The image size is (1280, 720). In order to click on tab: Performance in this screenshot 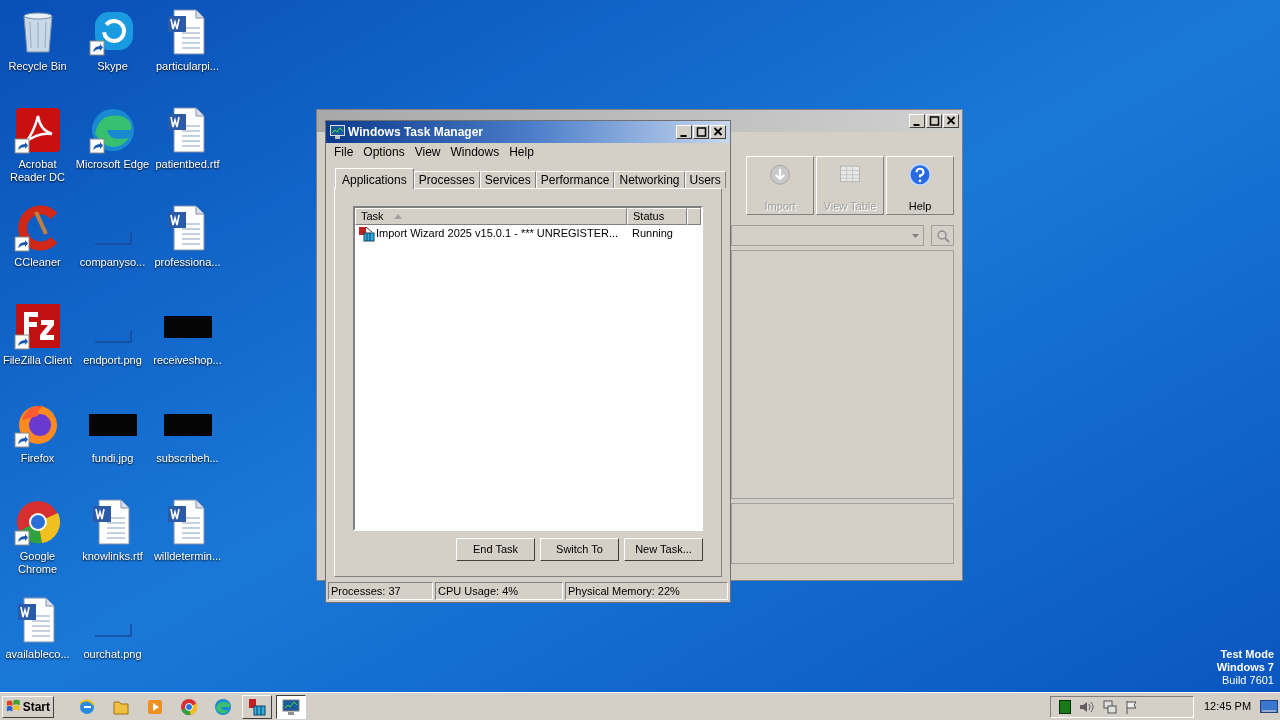, I will do `click(575, 179)`.